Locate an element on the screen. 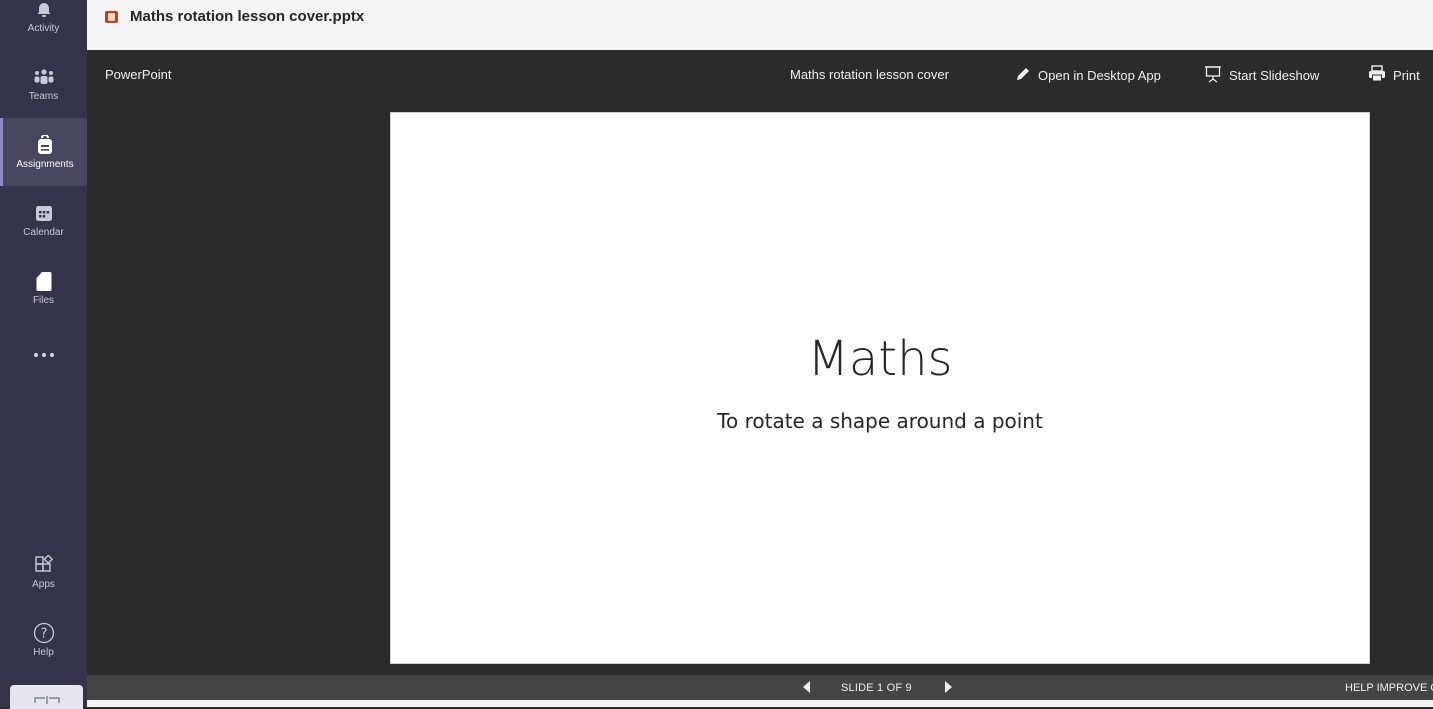 This screenshot has width=1433, height=709. print-button: Print is located at coordinates (1399, 75).